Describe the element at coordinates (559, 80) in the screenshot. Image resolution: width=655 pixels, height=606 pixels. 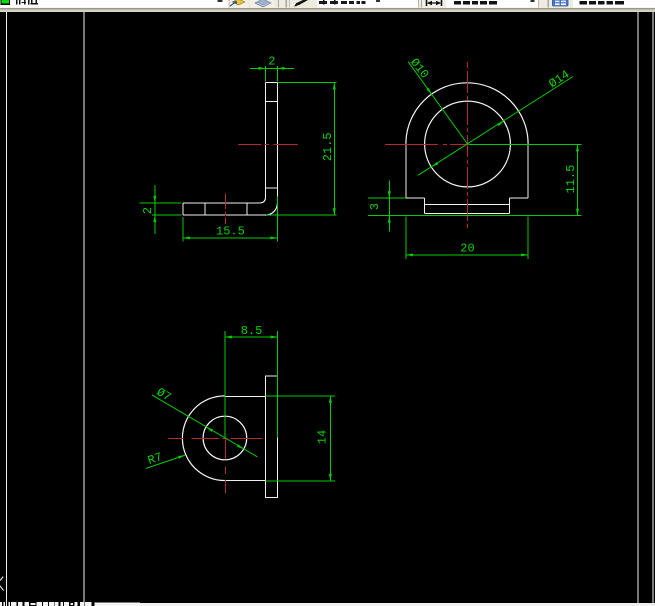
I see `svg-text: Ø14` at that location.